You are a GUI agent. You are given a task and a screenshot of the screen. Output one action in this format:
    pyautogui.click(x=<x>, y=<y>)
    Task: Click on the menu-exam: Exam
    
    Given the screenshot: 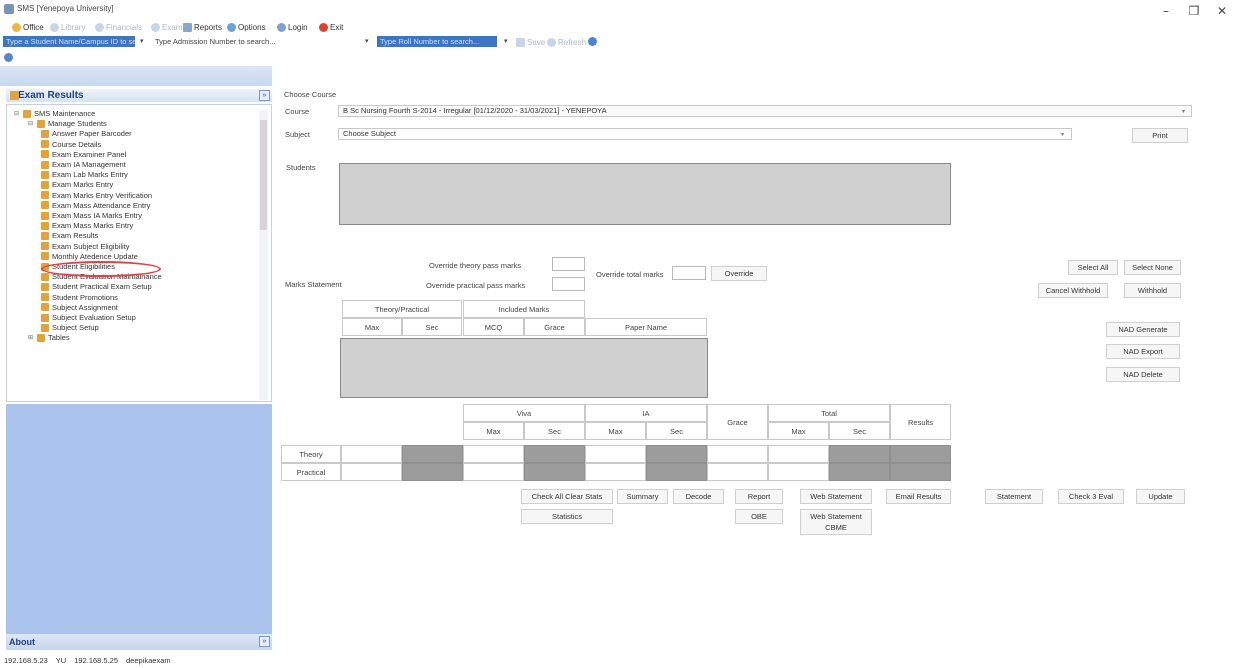 What is the action you would take?
    pyautogui.click(x=166, y=27)
    